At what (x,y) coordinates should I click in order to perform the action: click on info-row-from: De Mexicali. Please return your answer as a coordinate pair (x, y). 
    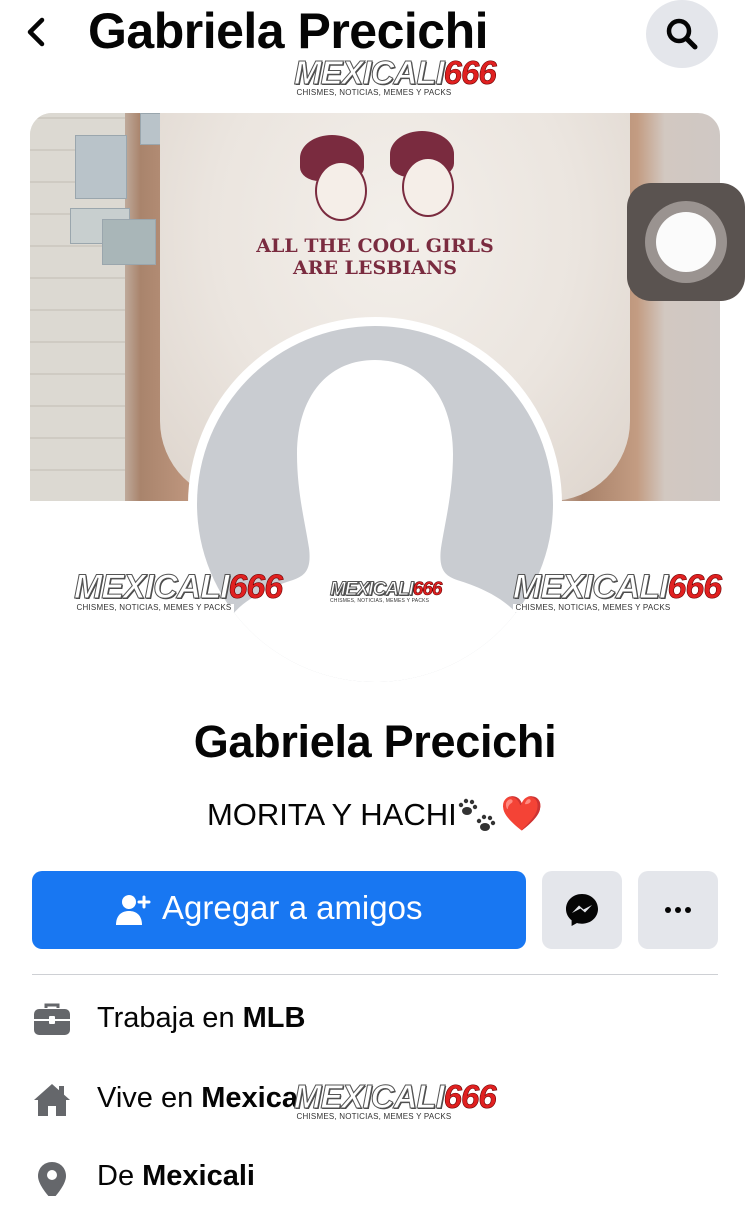
    Looking at the image, I should click on (375, 1178).